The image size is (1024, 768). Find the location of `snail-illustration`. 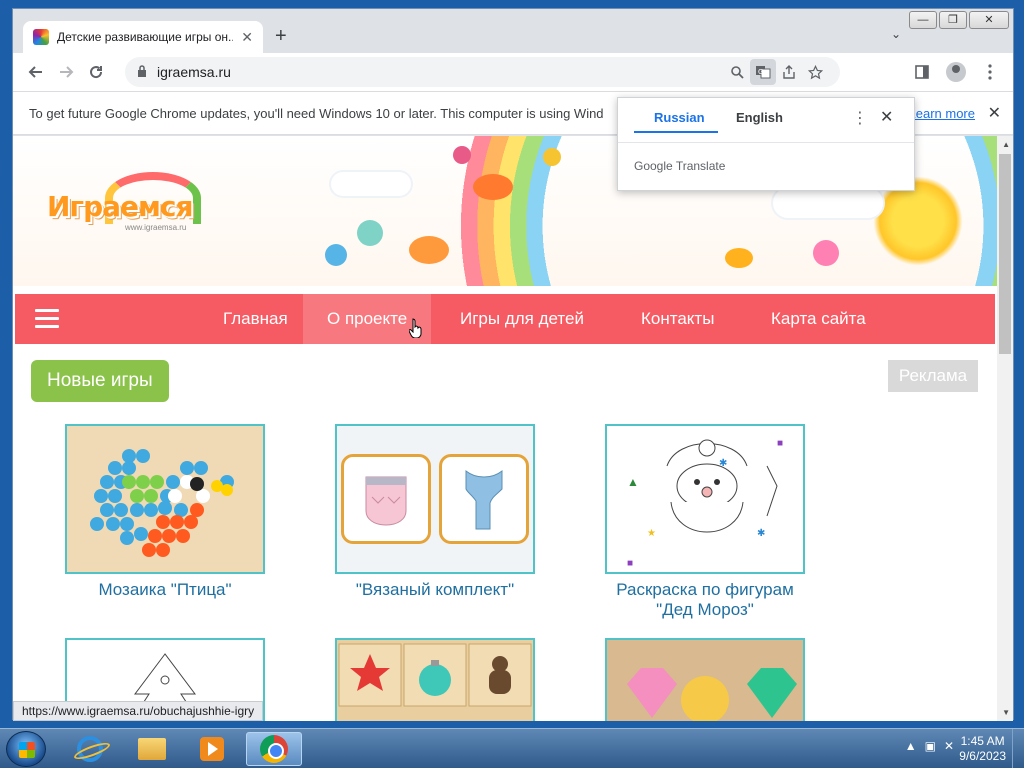

snail-illustration is located at coordinates (826, 253).